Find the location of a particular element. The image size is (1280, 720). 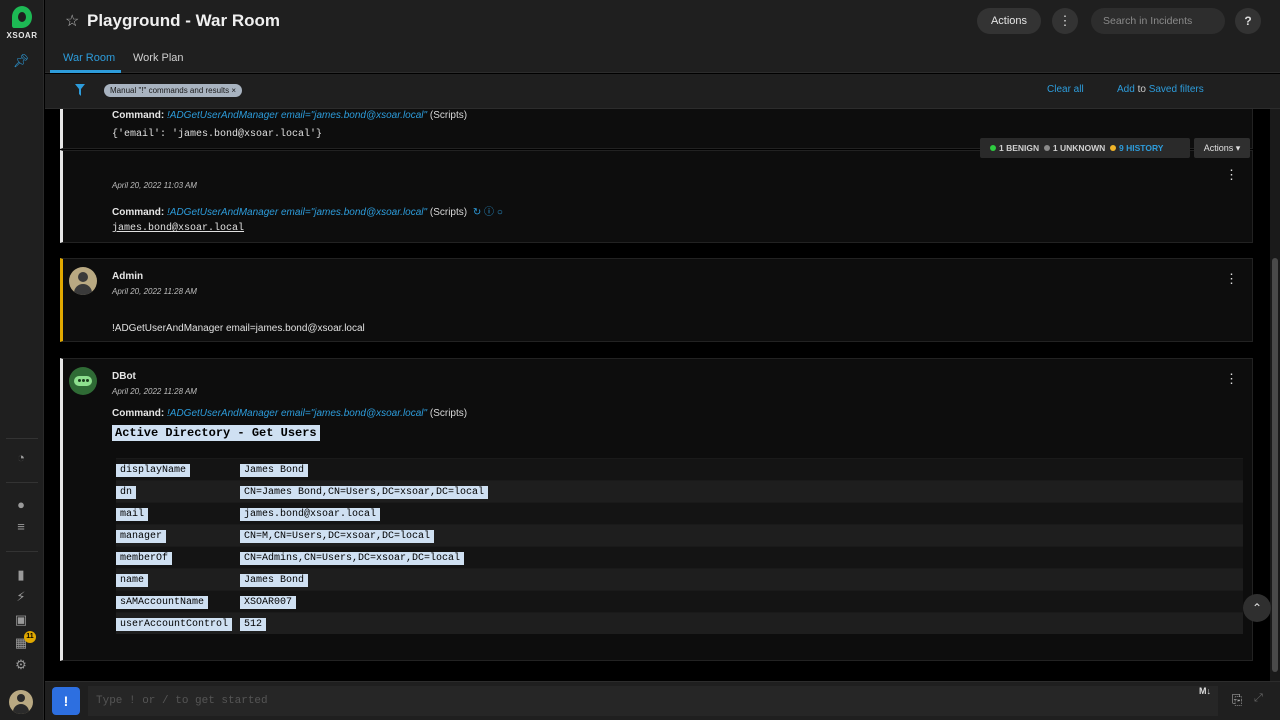

lightning-icon: ⚡︎ is located at coordinates (21, 597).